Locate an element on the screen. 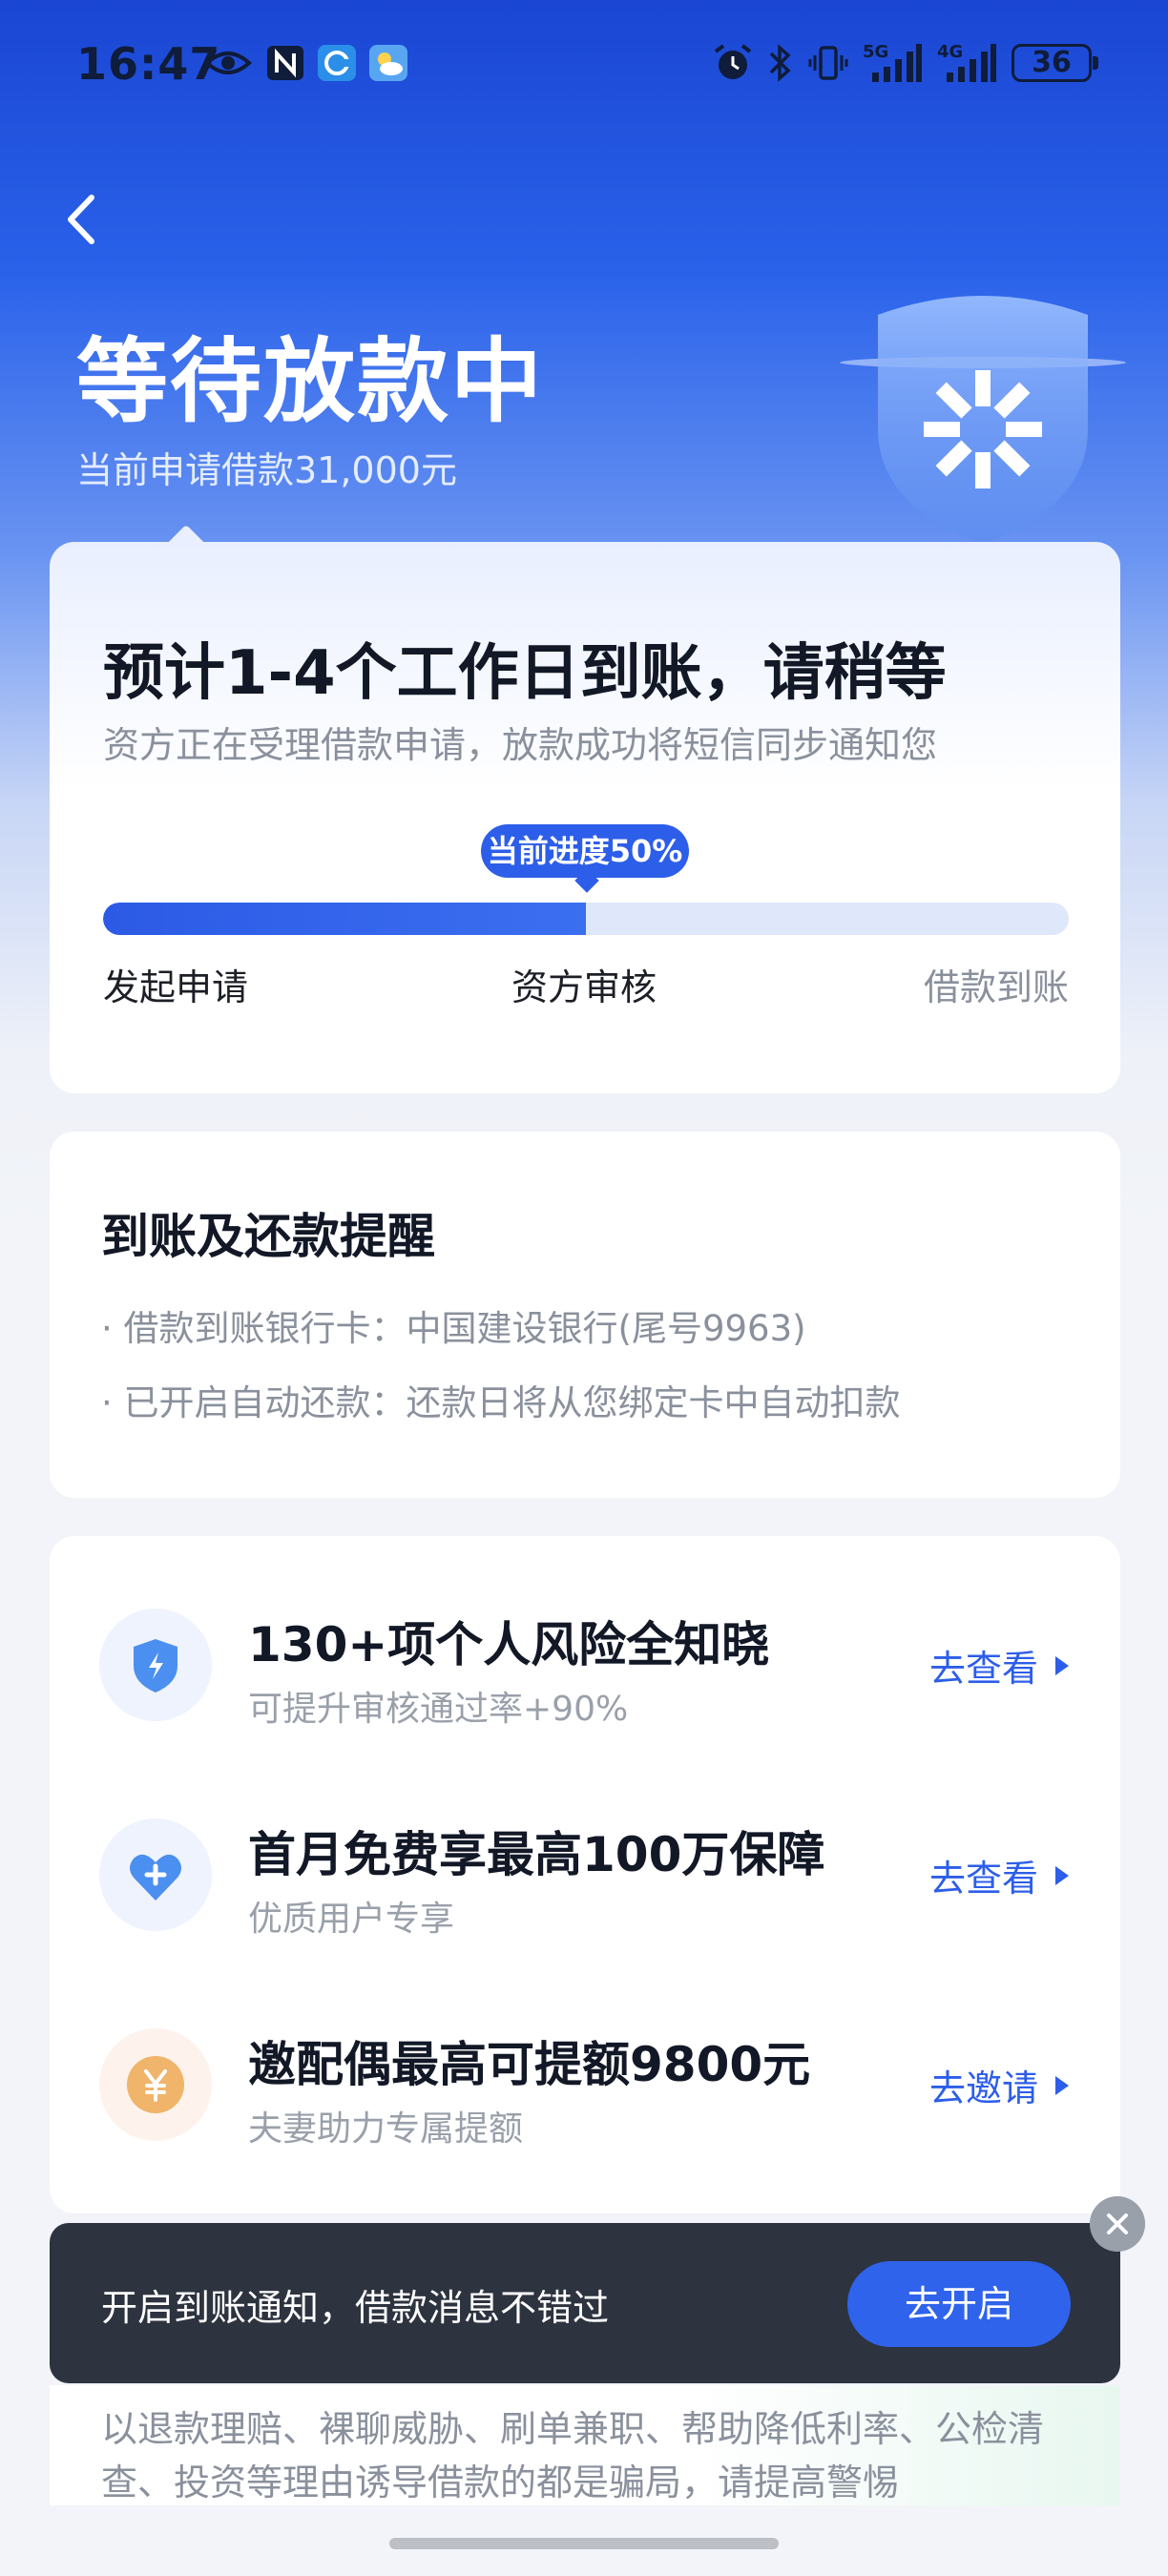 The height and width of the screenshot is (2576, 1168). promo-action-risk: 去查看 is located at coordinates (999, 1665).